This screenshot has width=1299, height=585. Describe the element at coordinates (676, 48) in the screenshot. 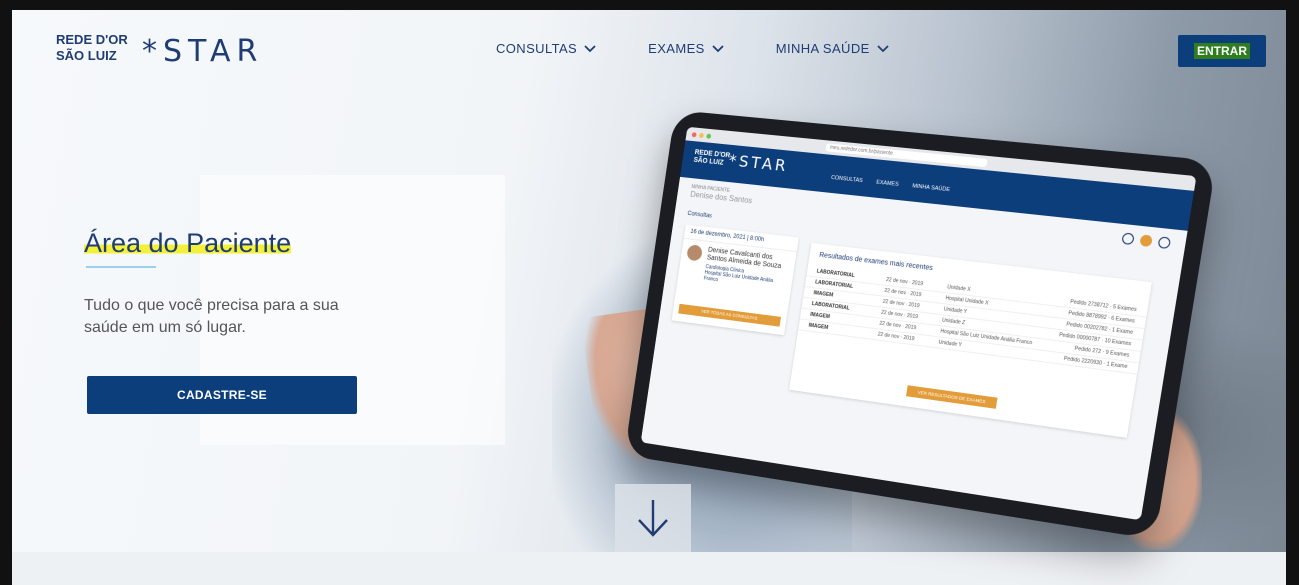

I see `nav-exames-label: EXAMES` at that location.